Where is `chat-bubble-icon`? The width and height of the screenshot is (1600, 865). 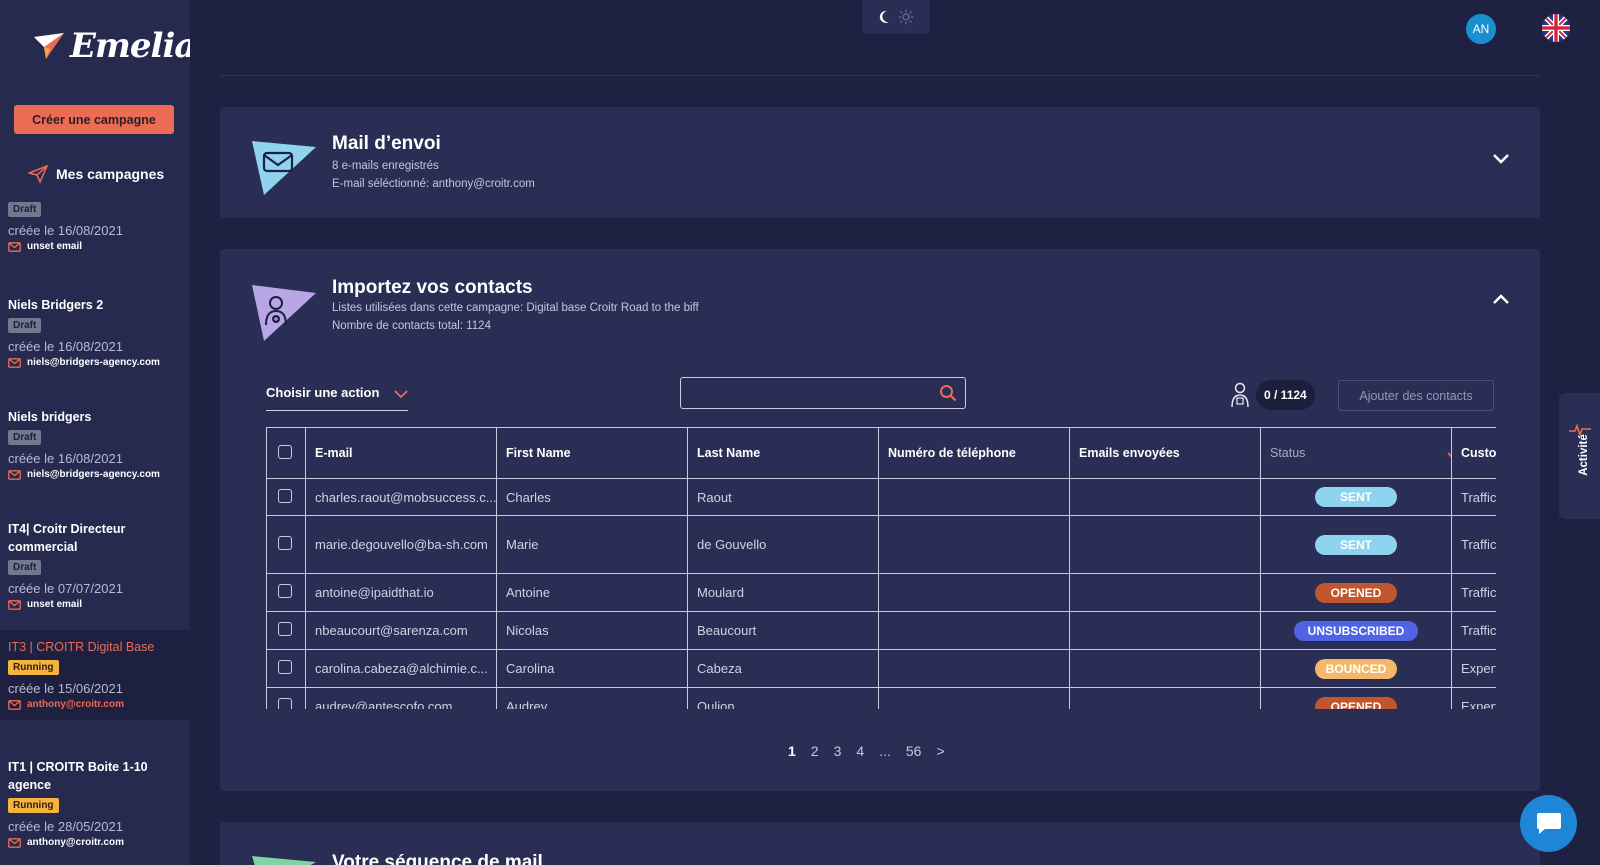
chat-bubble-icon is located at coordinates (1548, 823).